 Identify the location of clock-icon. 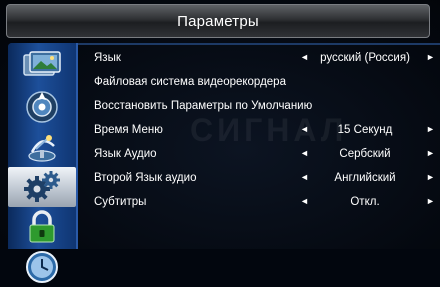
(42, 267).